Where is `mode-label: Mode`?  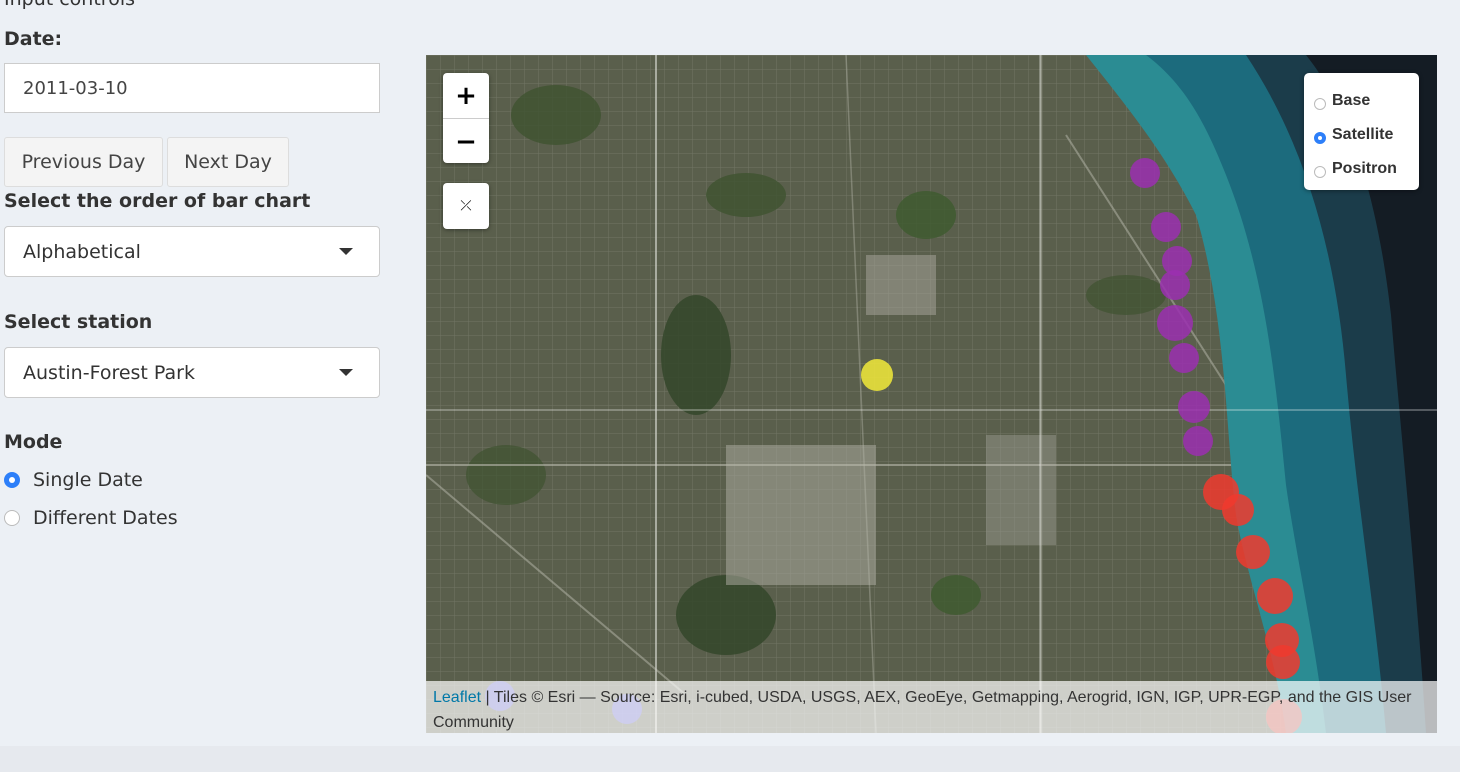
mode-label: Mode is located at coordinates (33, 442).